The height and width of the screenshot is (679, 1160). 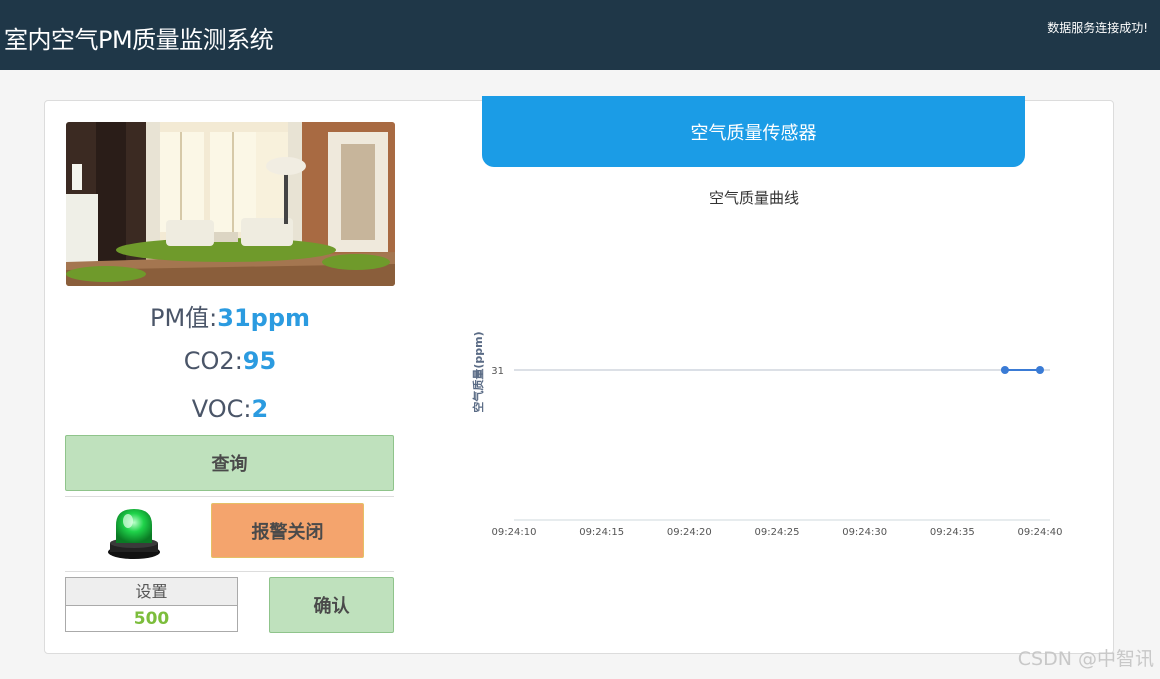 What do you see at coordinates (259, 361) in the screenshot?
I see `co2-value: 95` at bounding box center [259, 361].